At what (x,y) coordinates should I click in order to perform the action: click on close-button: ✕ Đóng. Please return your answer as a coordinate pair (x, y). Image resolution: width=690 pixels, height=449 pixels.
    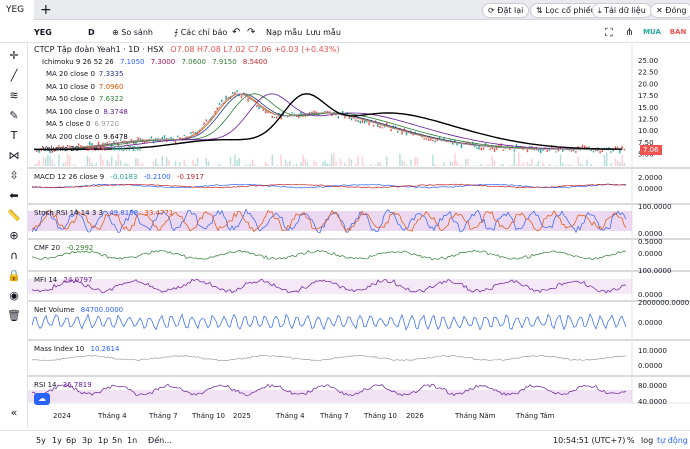
    Looking at the image, I should click on (670, 10).